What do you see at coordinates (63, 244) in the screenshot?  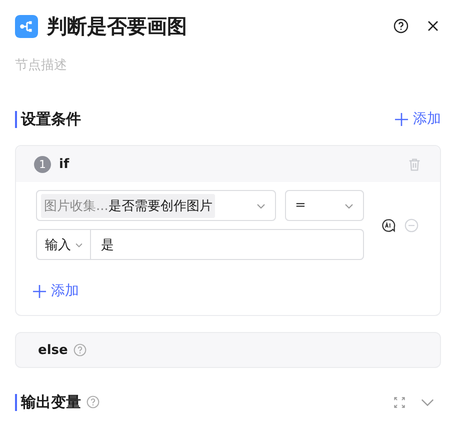 I see `value-type-select: 输入` at bounding box center [63, 244].